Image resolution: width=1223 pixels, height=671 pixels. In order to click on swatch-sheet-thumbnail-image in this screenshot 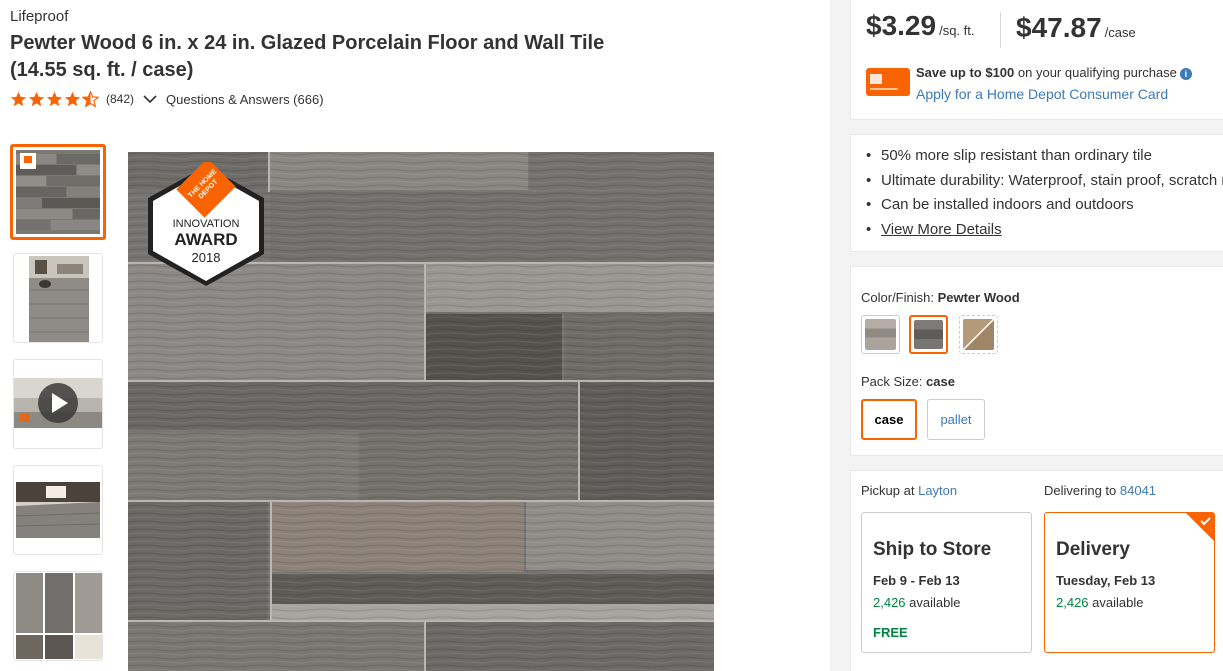, I will do `click(59, 616)`.